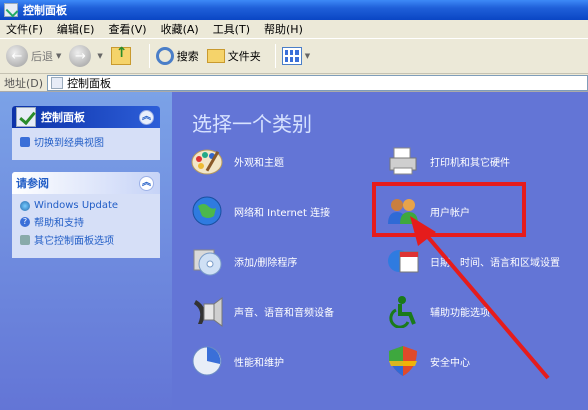 The image size is (588, 410). I want to click on switch-classic-view-link: 切换到经典视图, so click(86, 141).